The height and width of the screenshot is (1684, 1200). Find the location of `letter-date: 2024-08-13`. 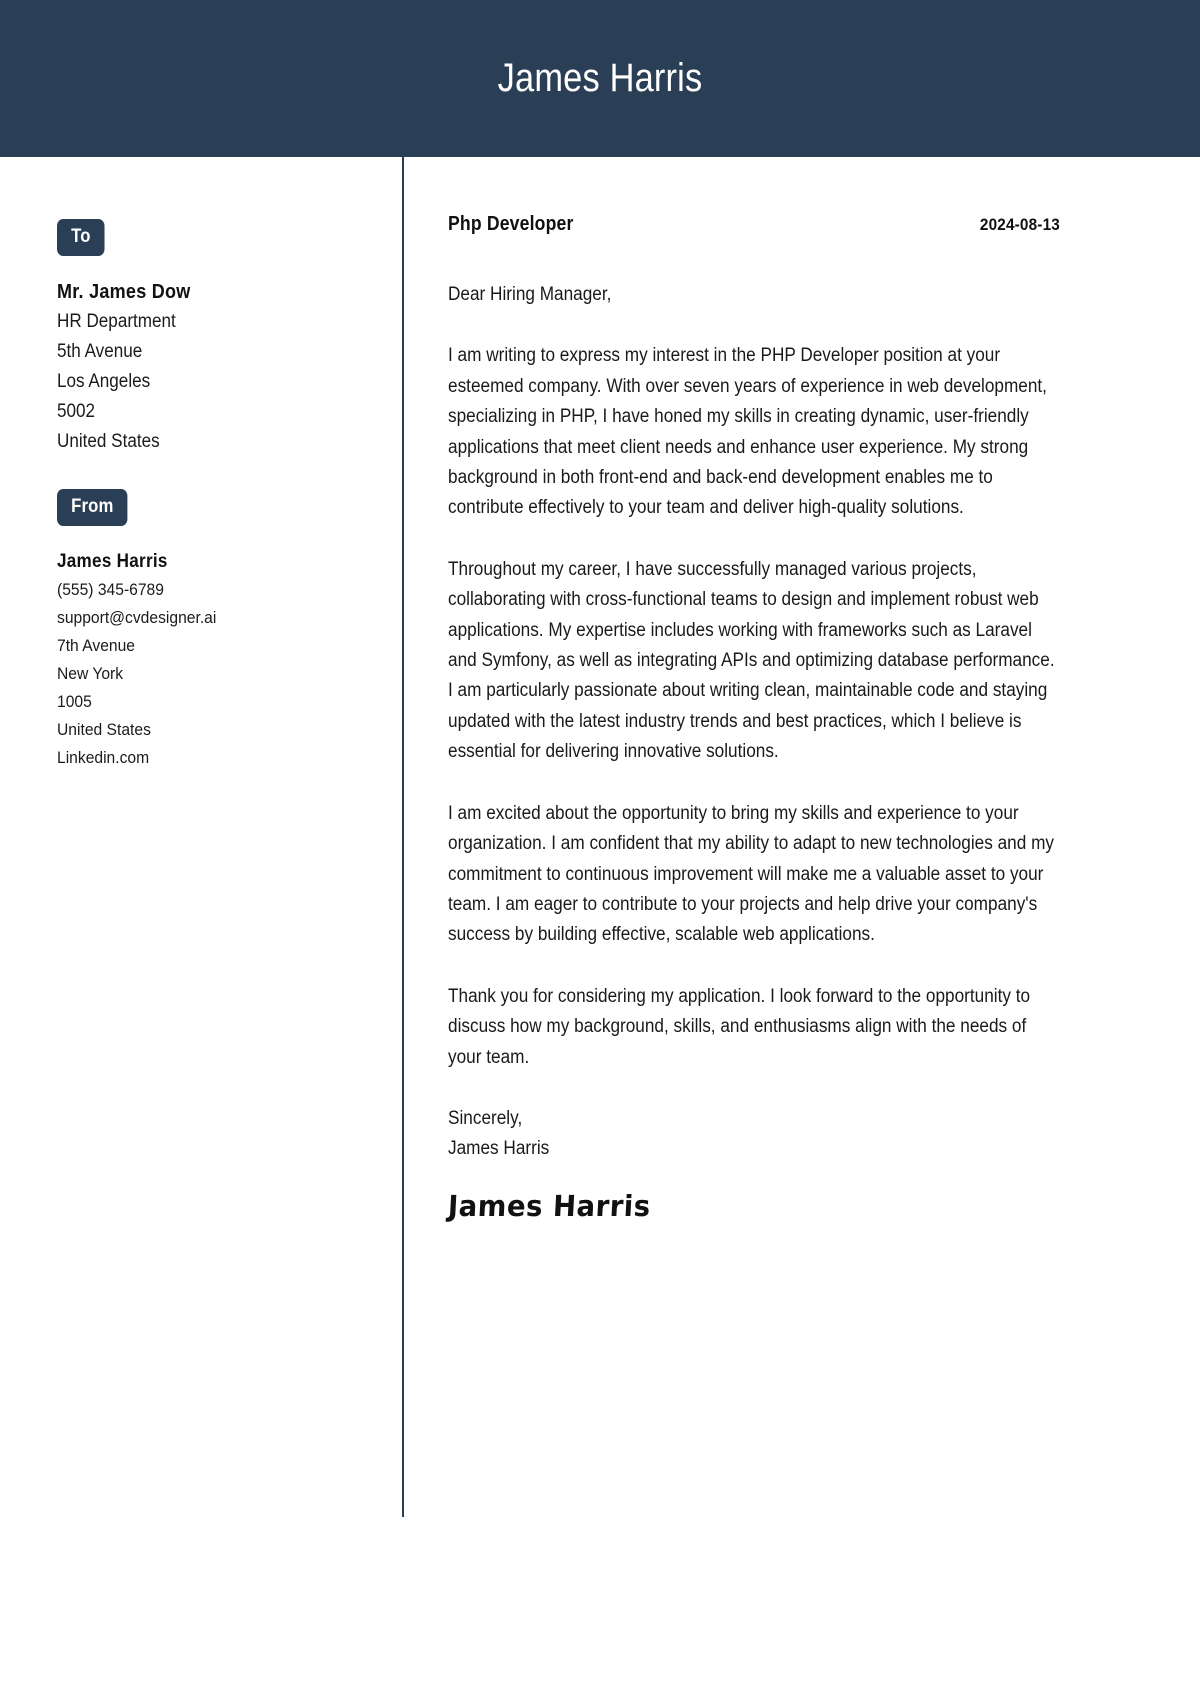

letter-date: 2024-08-13 is located at coordinates (1019, 224).